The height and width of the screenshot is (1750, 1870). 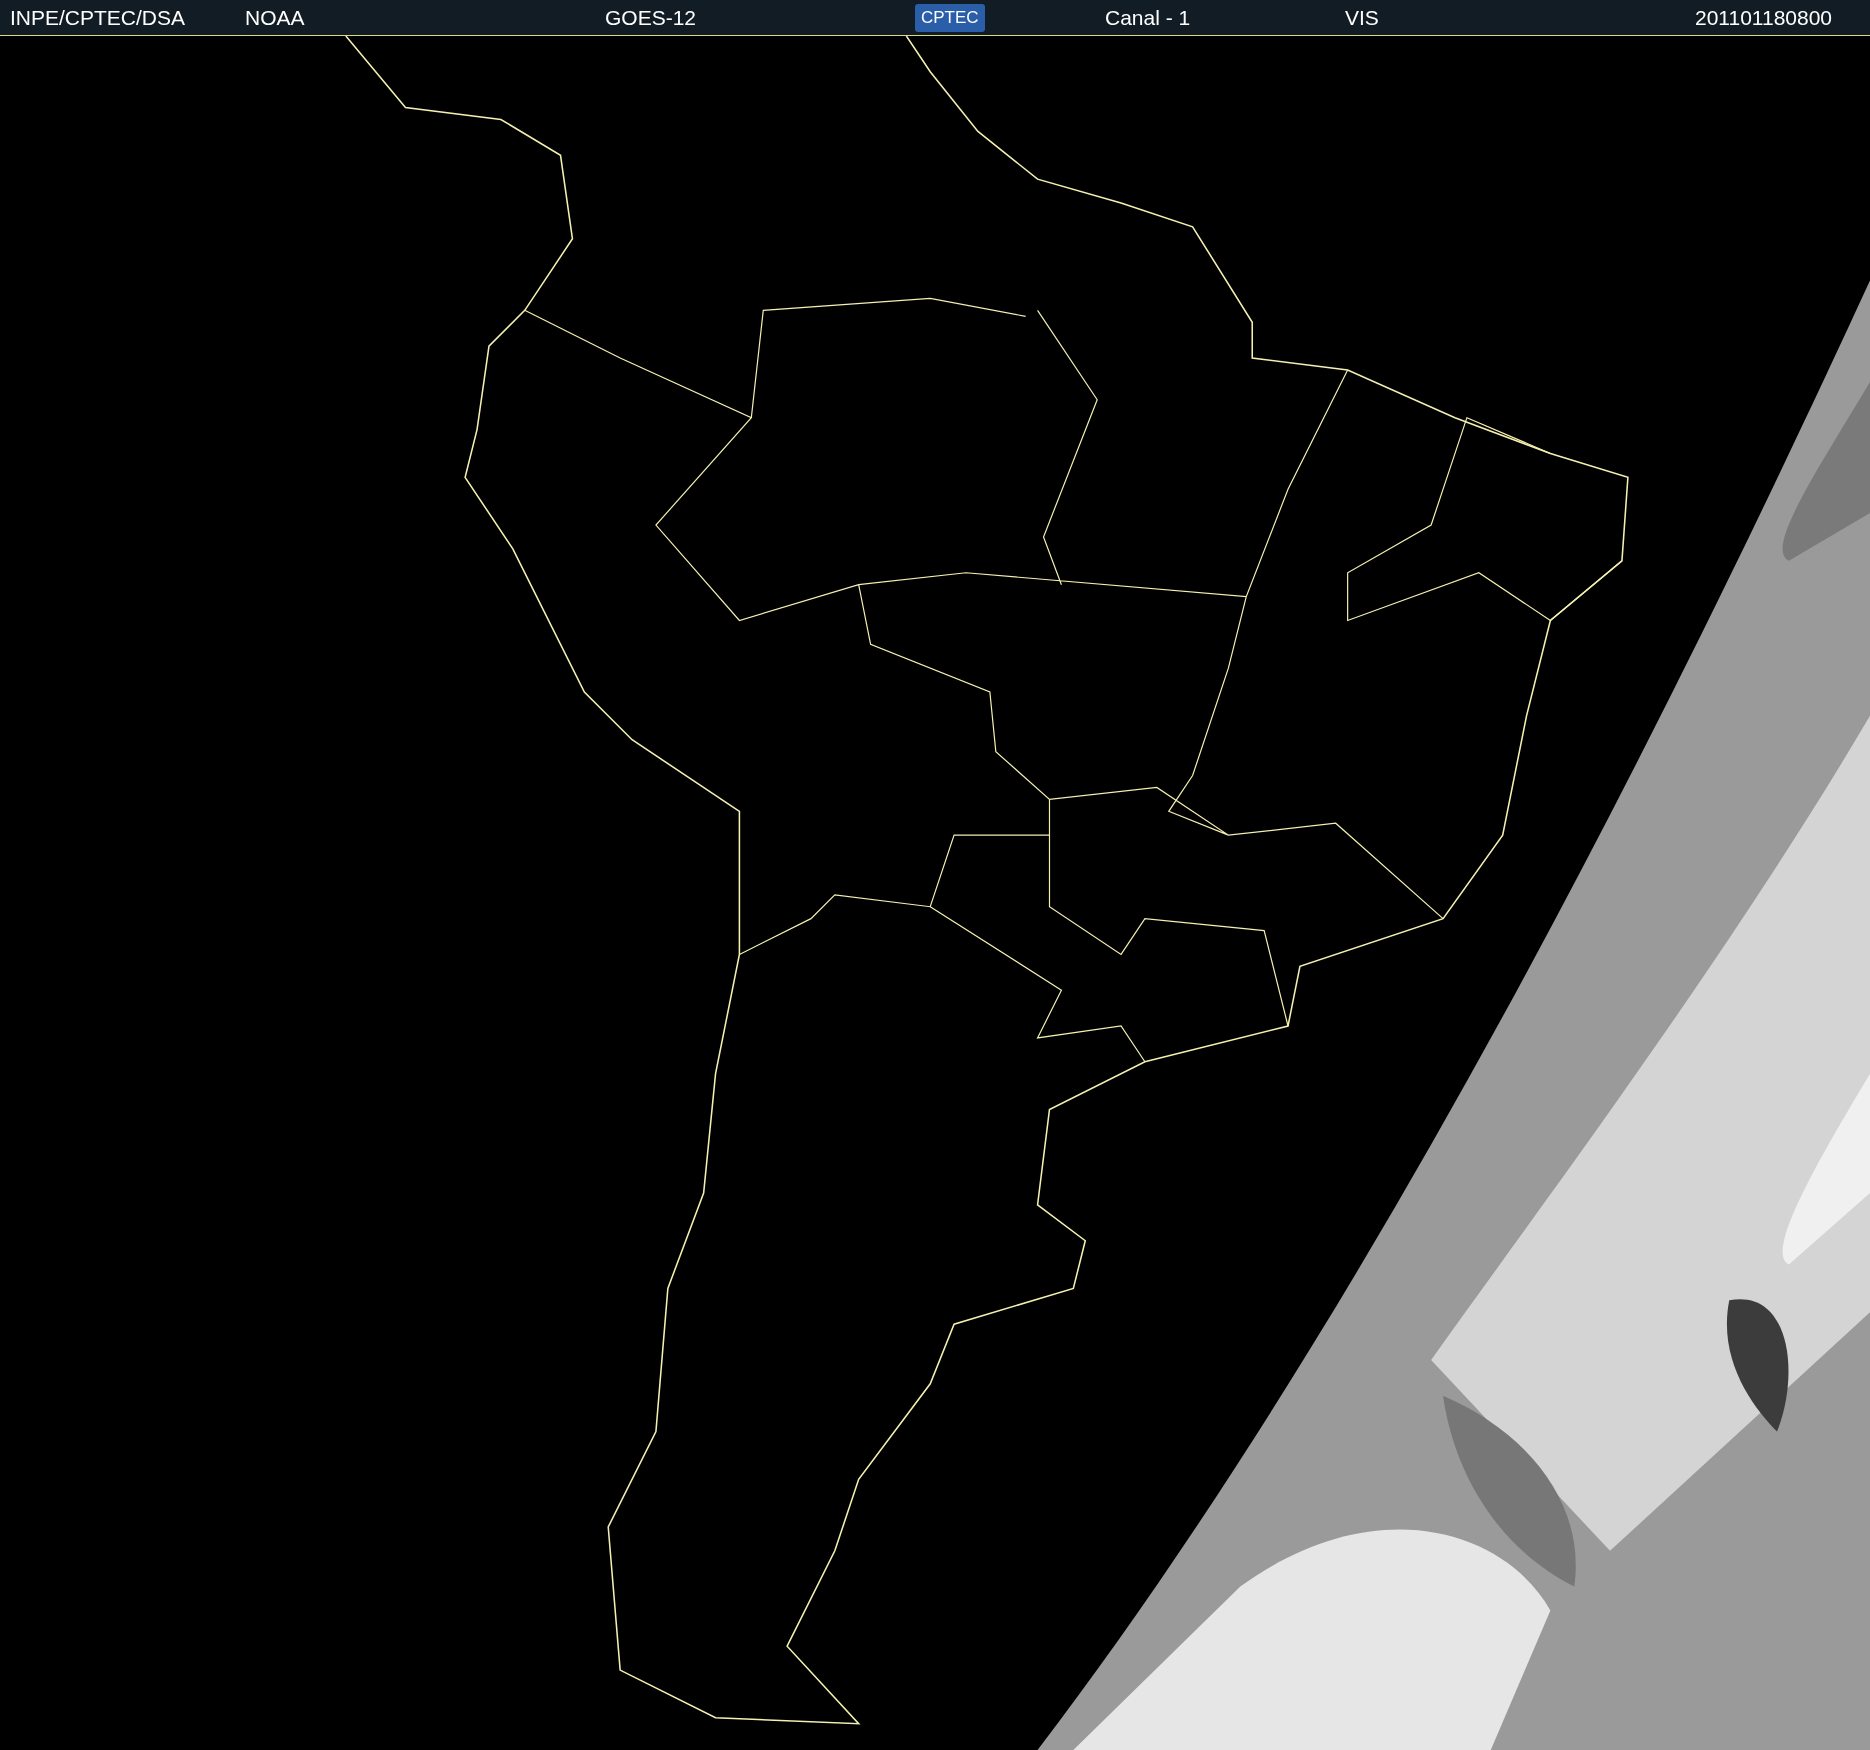 What do you see at coordinates (1148, 17) in the screenshot?
I see `header-label: Canal - 1` at bounding box center [1148, 17].